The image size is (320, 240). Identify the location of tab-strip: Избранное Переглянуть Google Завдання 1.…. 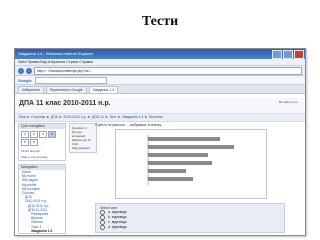
(160, 89).